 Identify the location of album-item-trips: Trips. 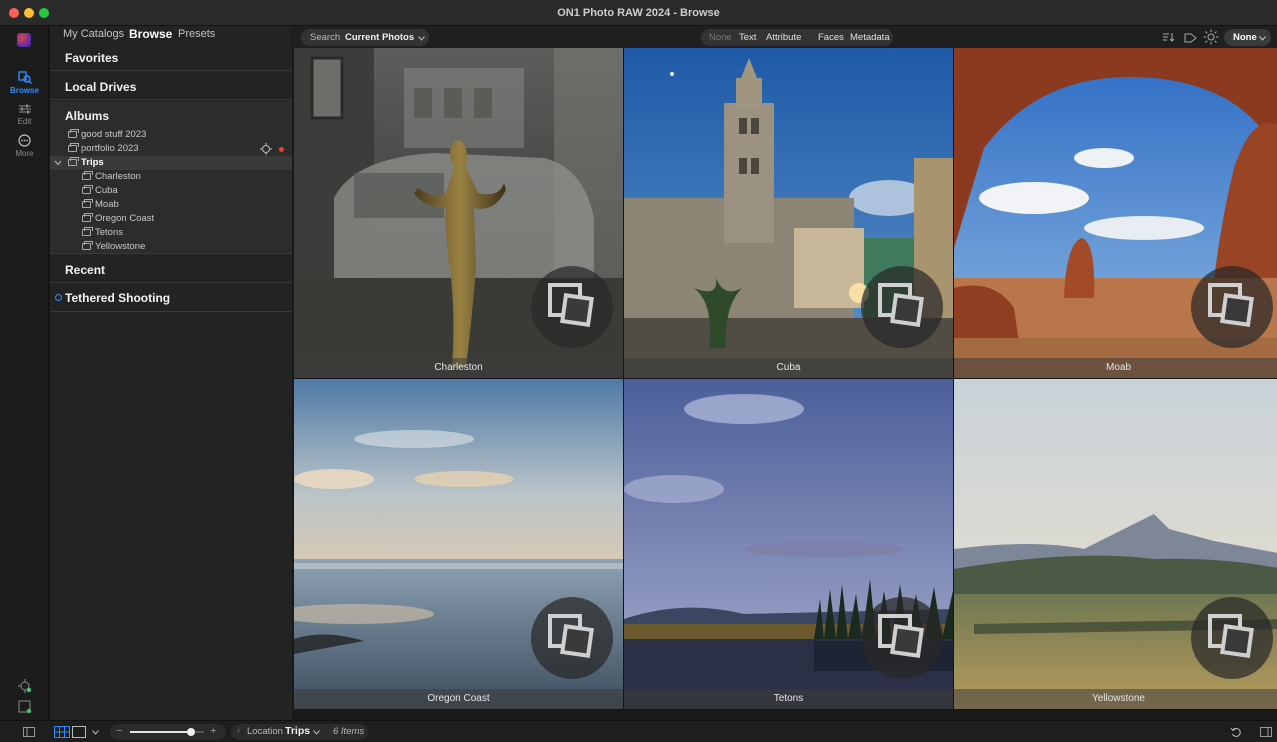
(171, 163).